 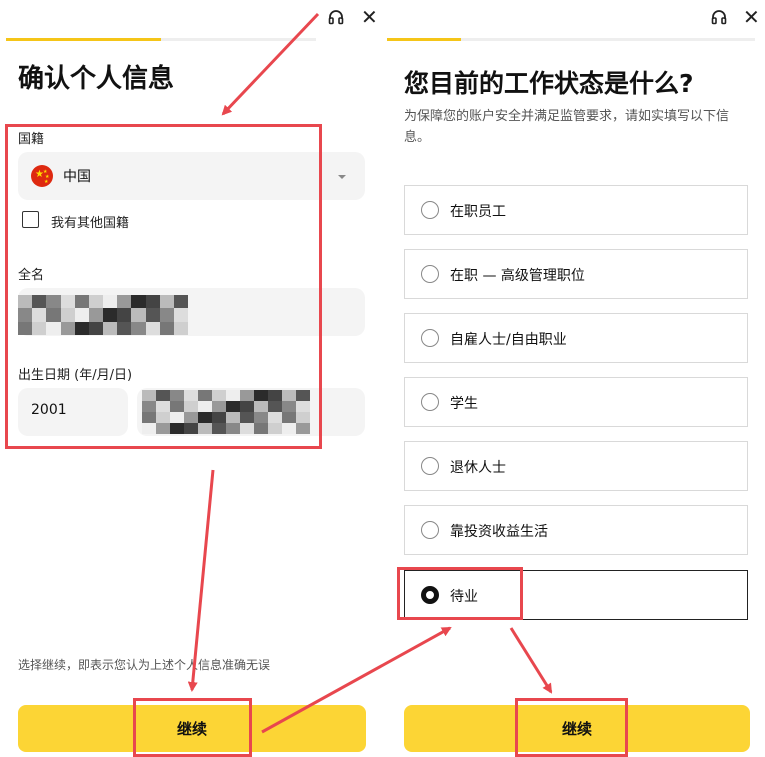 I want to click on employment-option: 待业, so click(x=576, y=595).